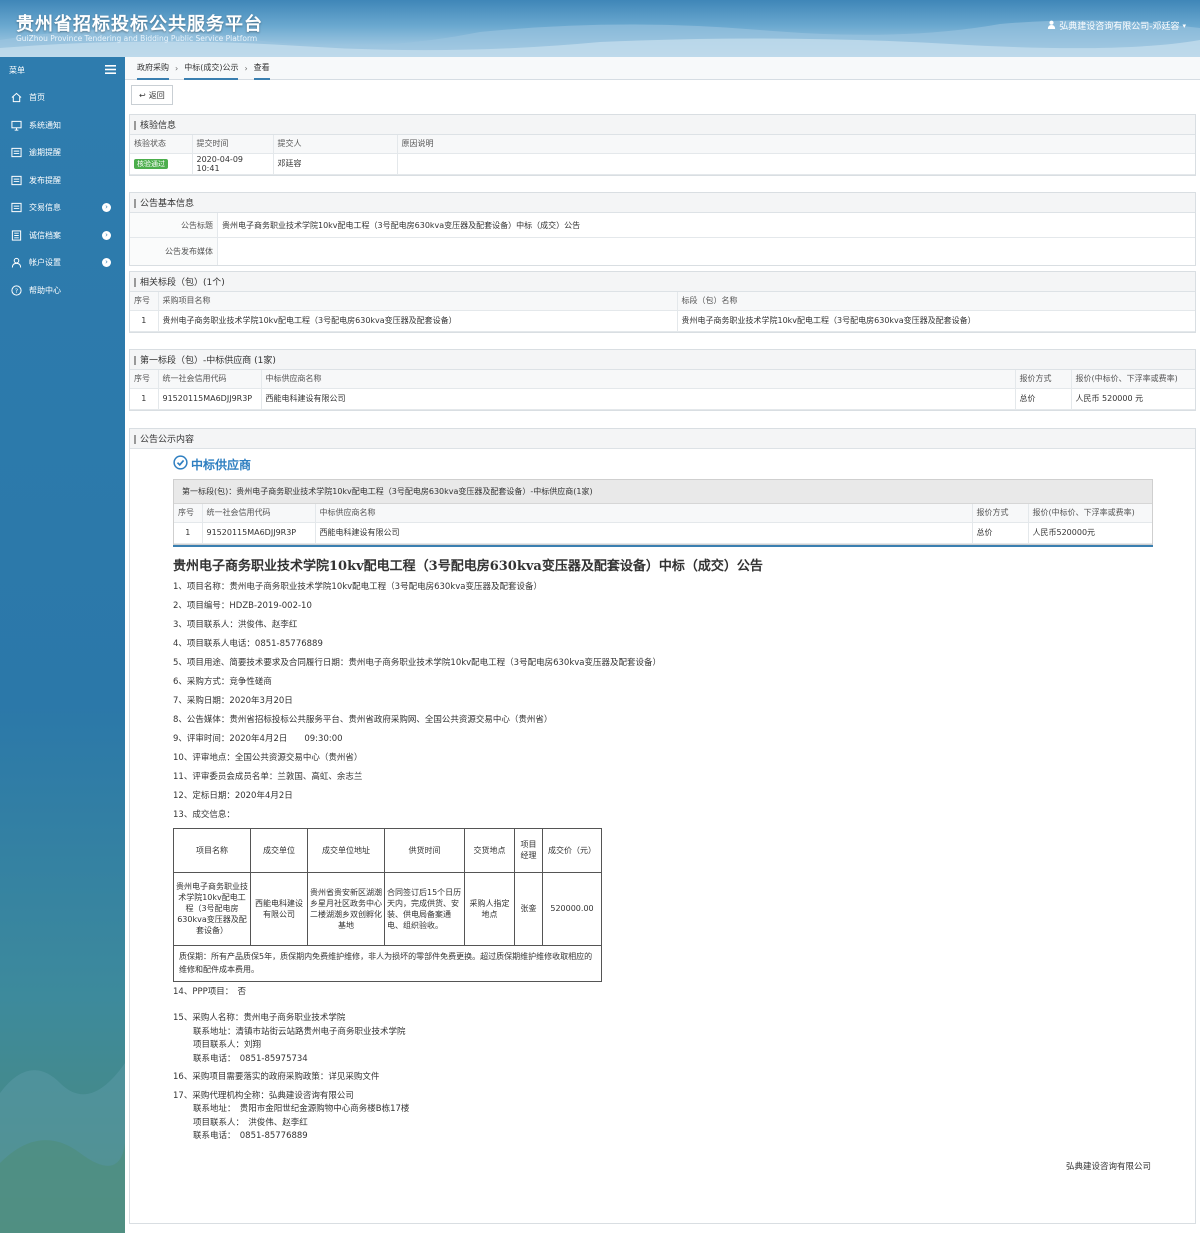  What do you see at coordinates (662, 439) in the screenshot?
I see `panel-title: 公告公示内容` at bounding box center [662, 439].